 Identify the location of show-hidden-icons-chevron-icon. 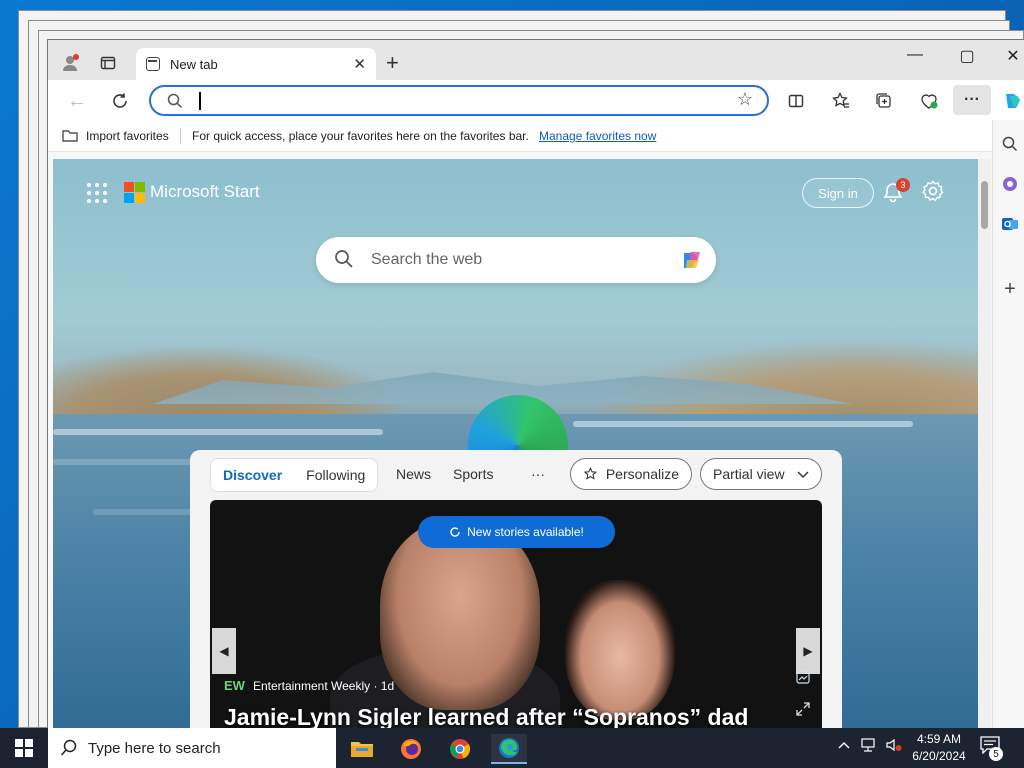
(844, 746).